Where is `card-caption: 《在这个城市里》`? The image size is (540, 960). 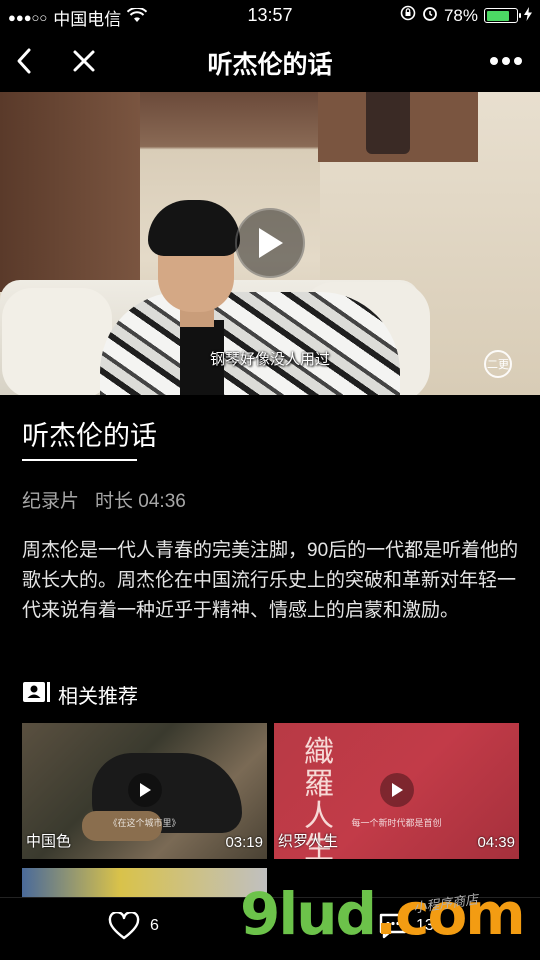
card-caption: 《在这个城市里》 is located at coordinates (144, 823).